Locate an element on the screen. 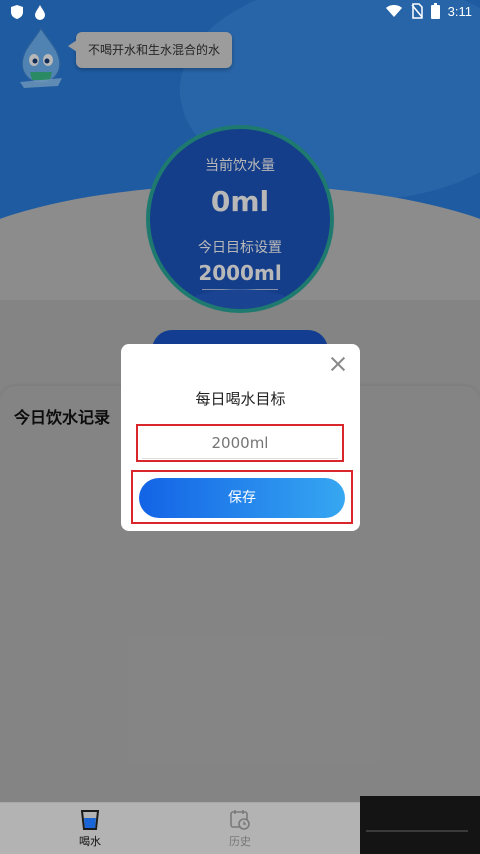 This screenshot has height=854, width=480. goal-input-highlight is located at coordinates (240, 443).